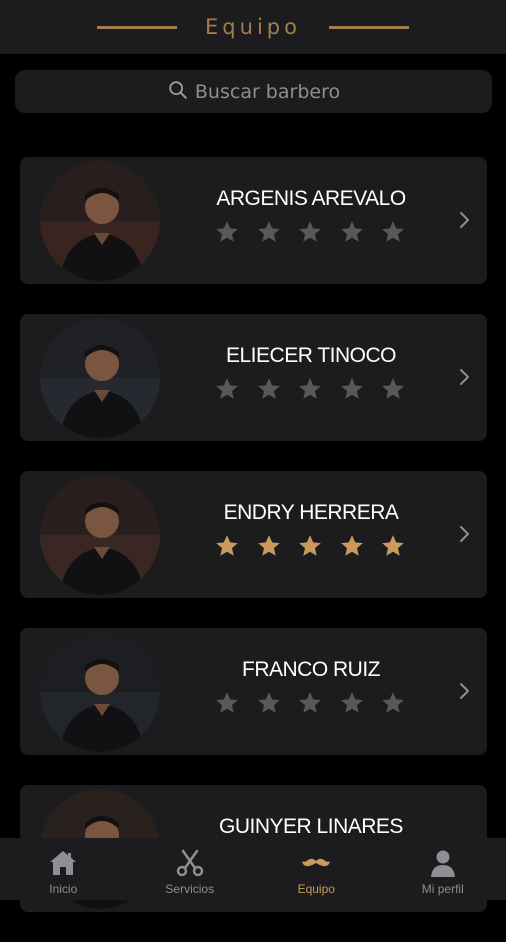 The image size is (506, 942). Describe the element at coordinates (63, 889) in the screenshot. I see `tab-label: Inicio` at that location.